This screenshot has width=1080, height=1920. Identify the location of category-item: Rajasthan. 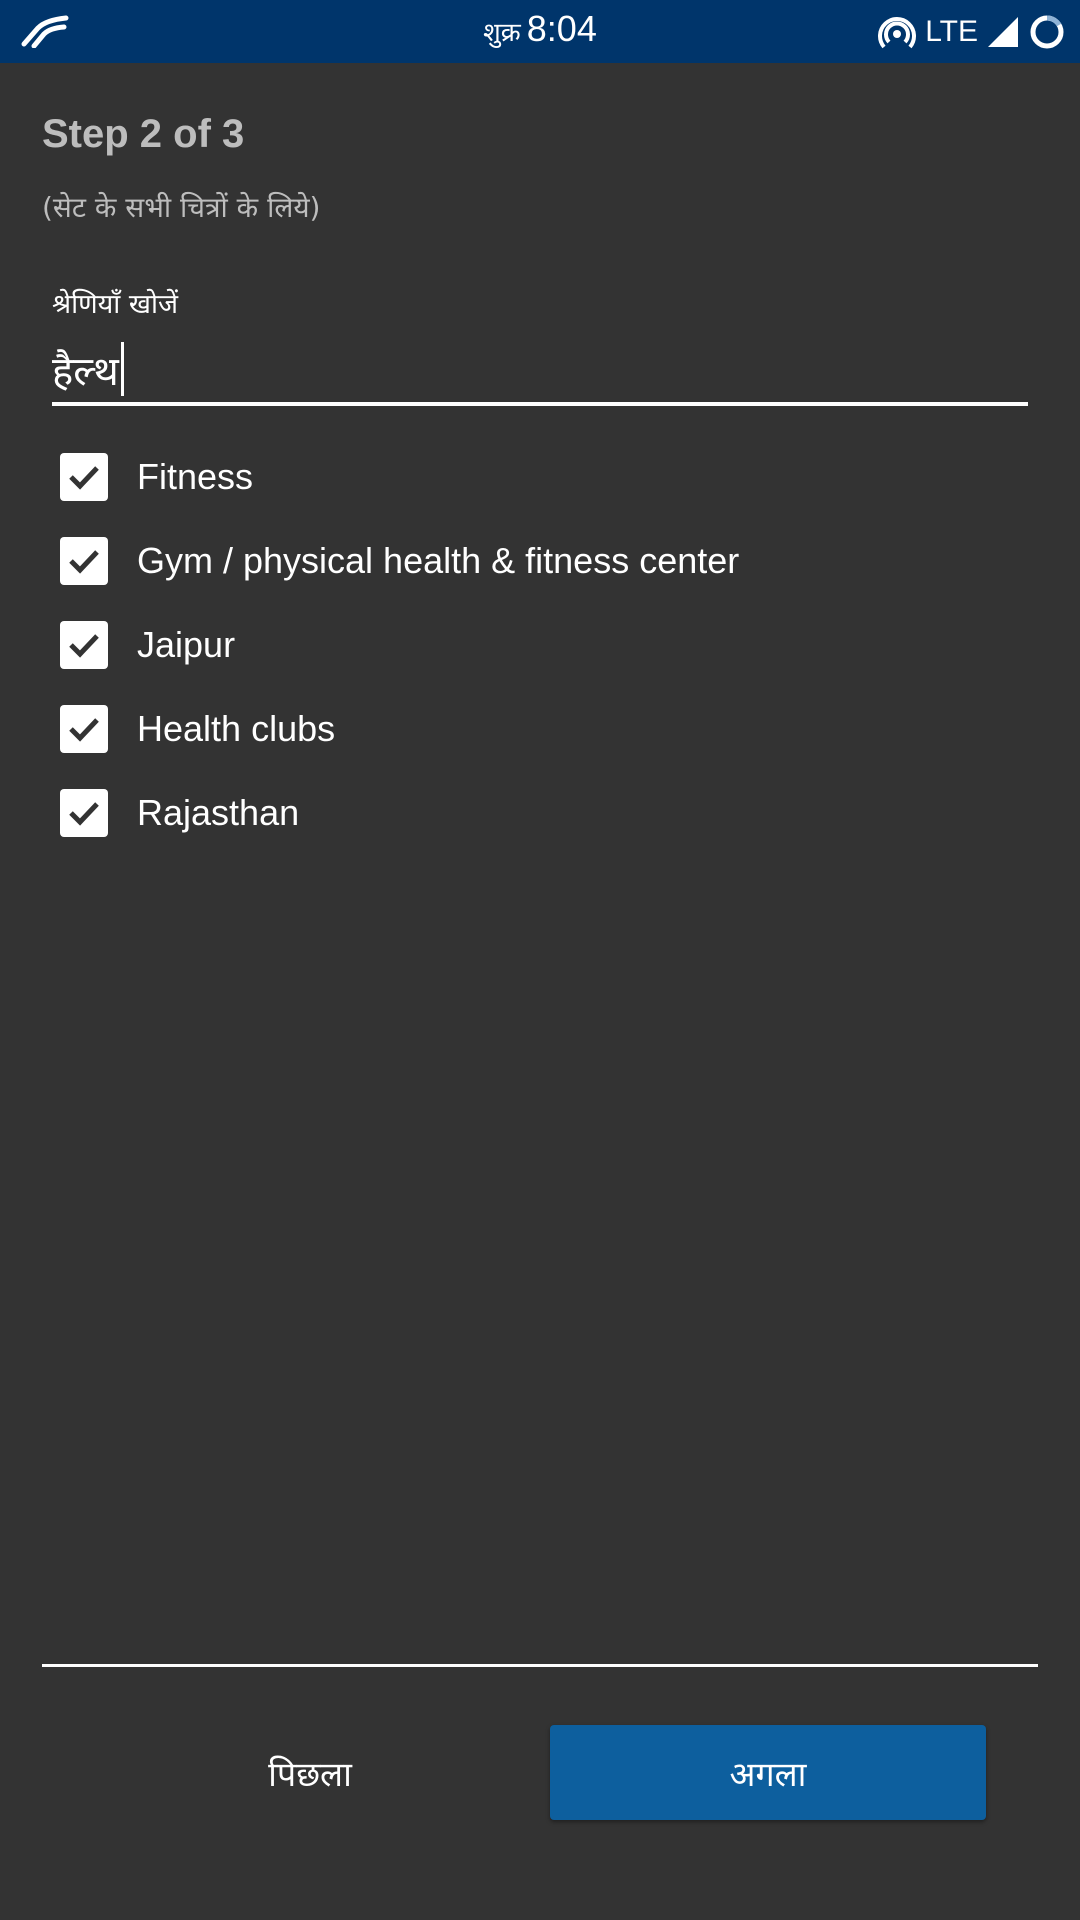
(540, 813).